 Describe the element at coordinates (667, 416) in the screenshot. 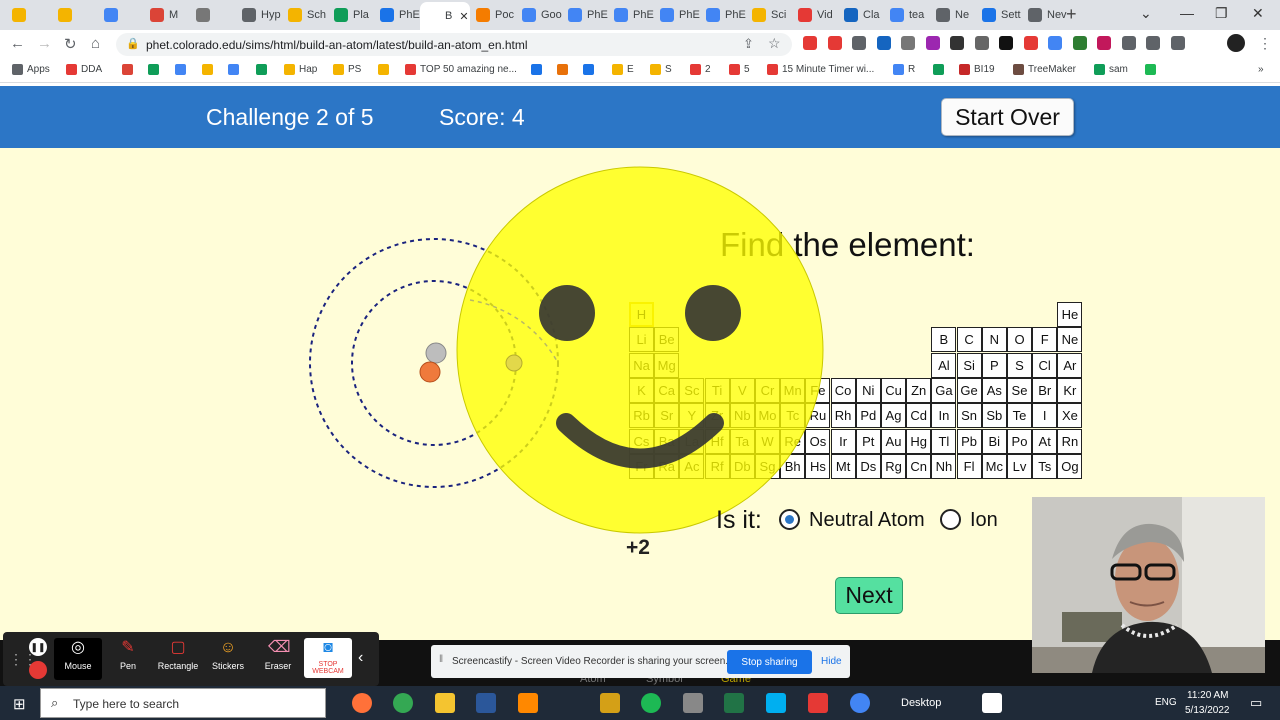

I see `element-cell-Sr: Sr` at that location.